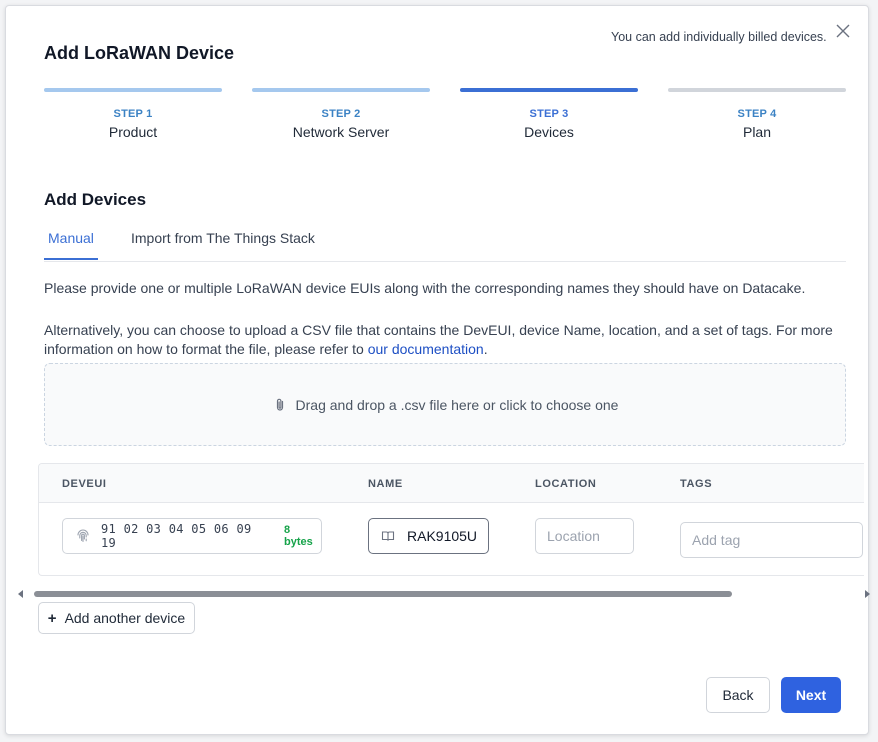  Describe the element at coordinates (20, 594) in the screenshot. I see `scroll-left-arrow-icon` at that location.